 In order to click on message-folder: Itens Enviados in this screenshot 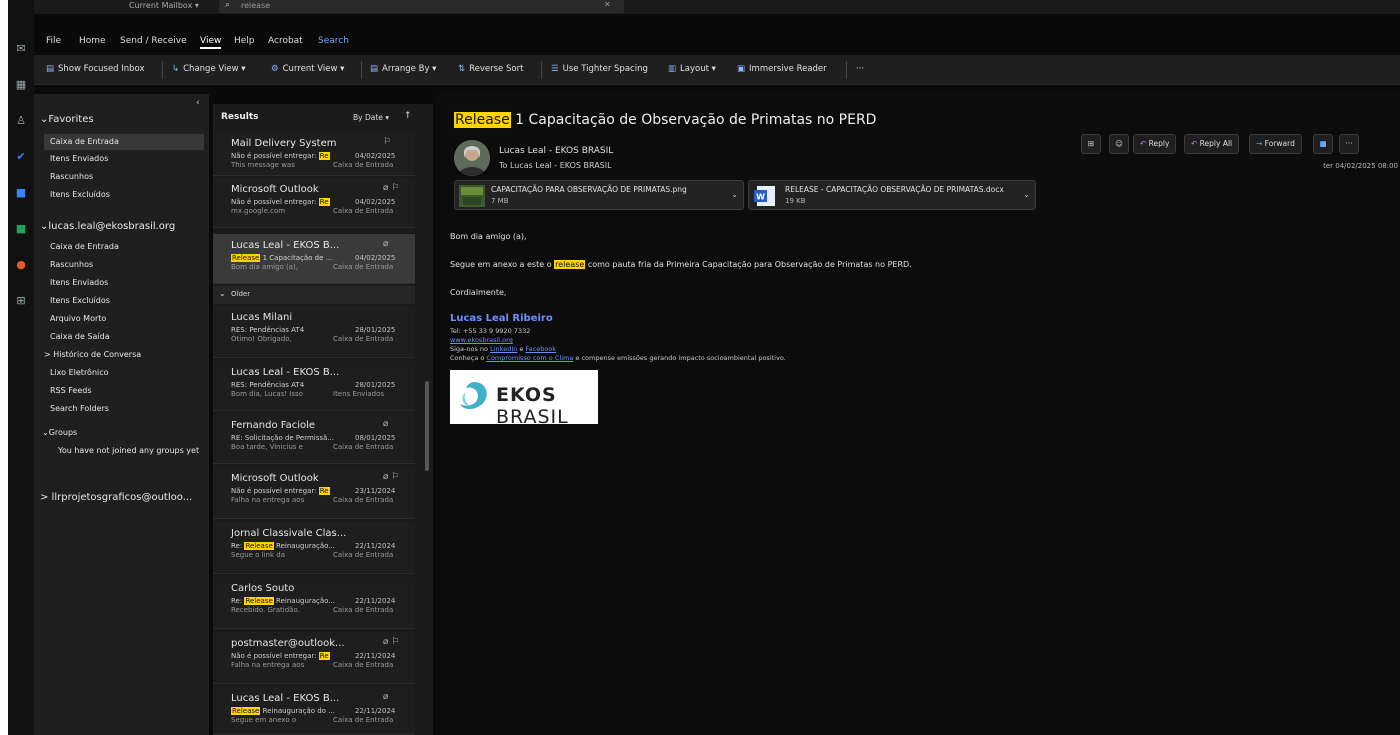, I will do `click(359, 394)`.